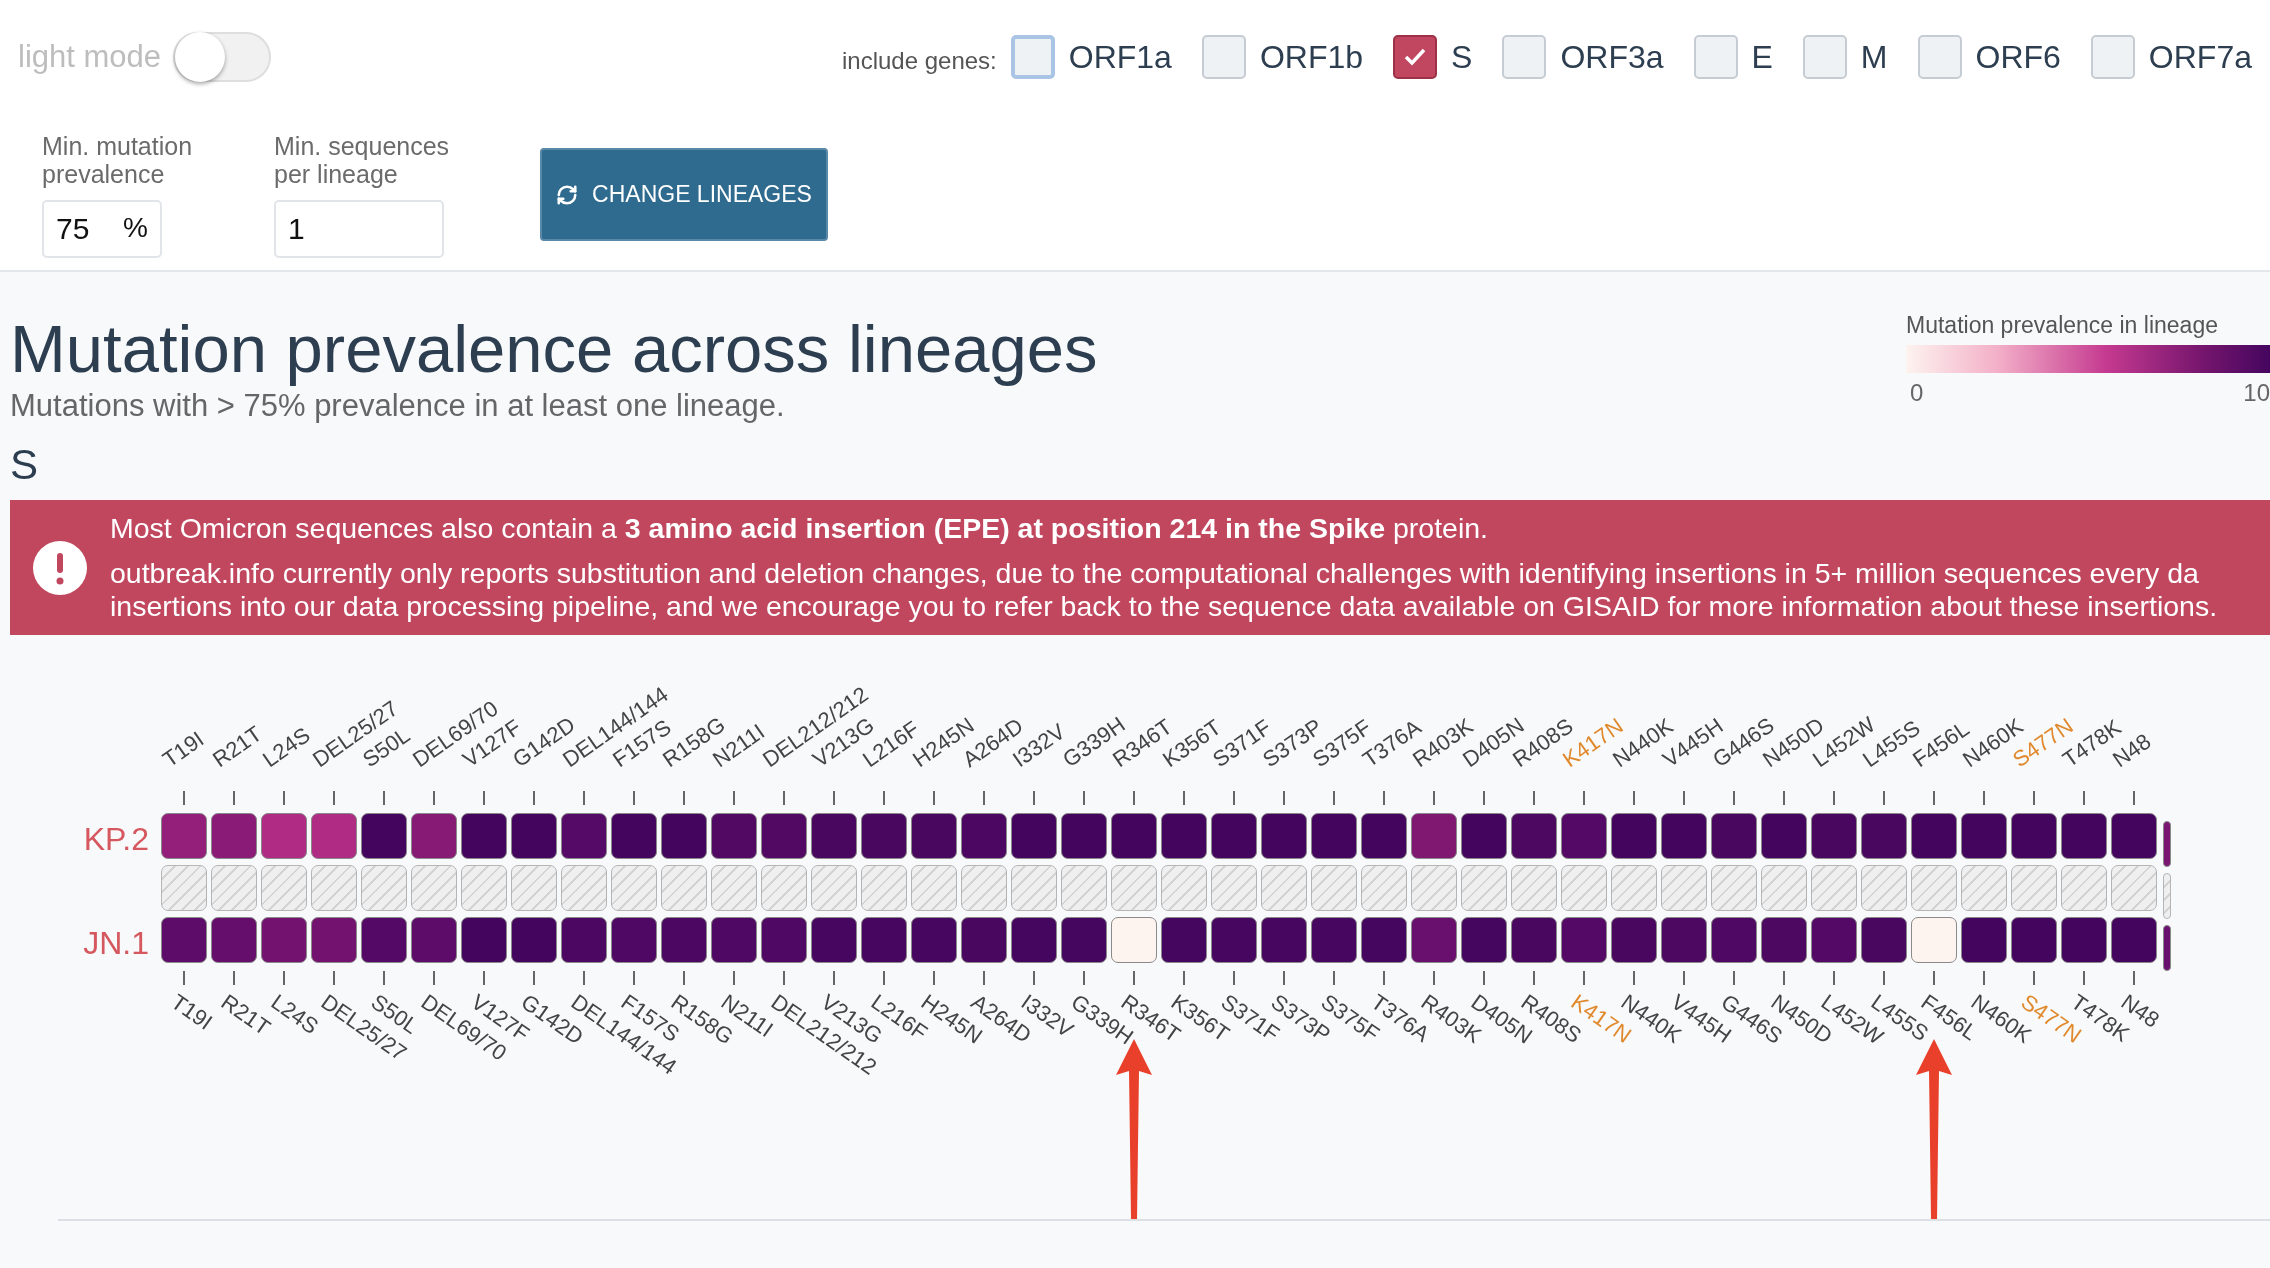 This screenshot has height=1268, width=2270. What do you see at coordinates (554, 349) in the screenshot?
I see `page-title: Mutation prevalence across lineages` at bounding box center [554, 349].